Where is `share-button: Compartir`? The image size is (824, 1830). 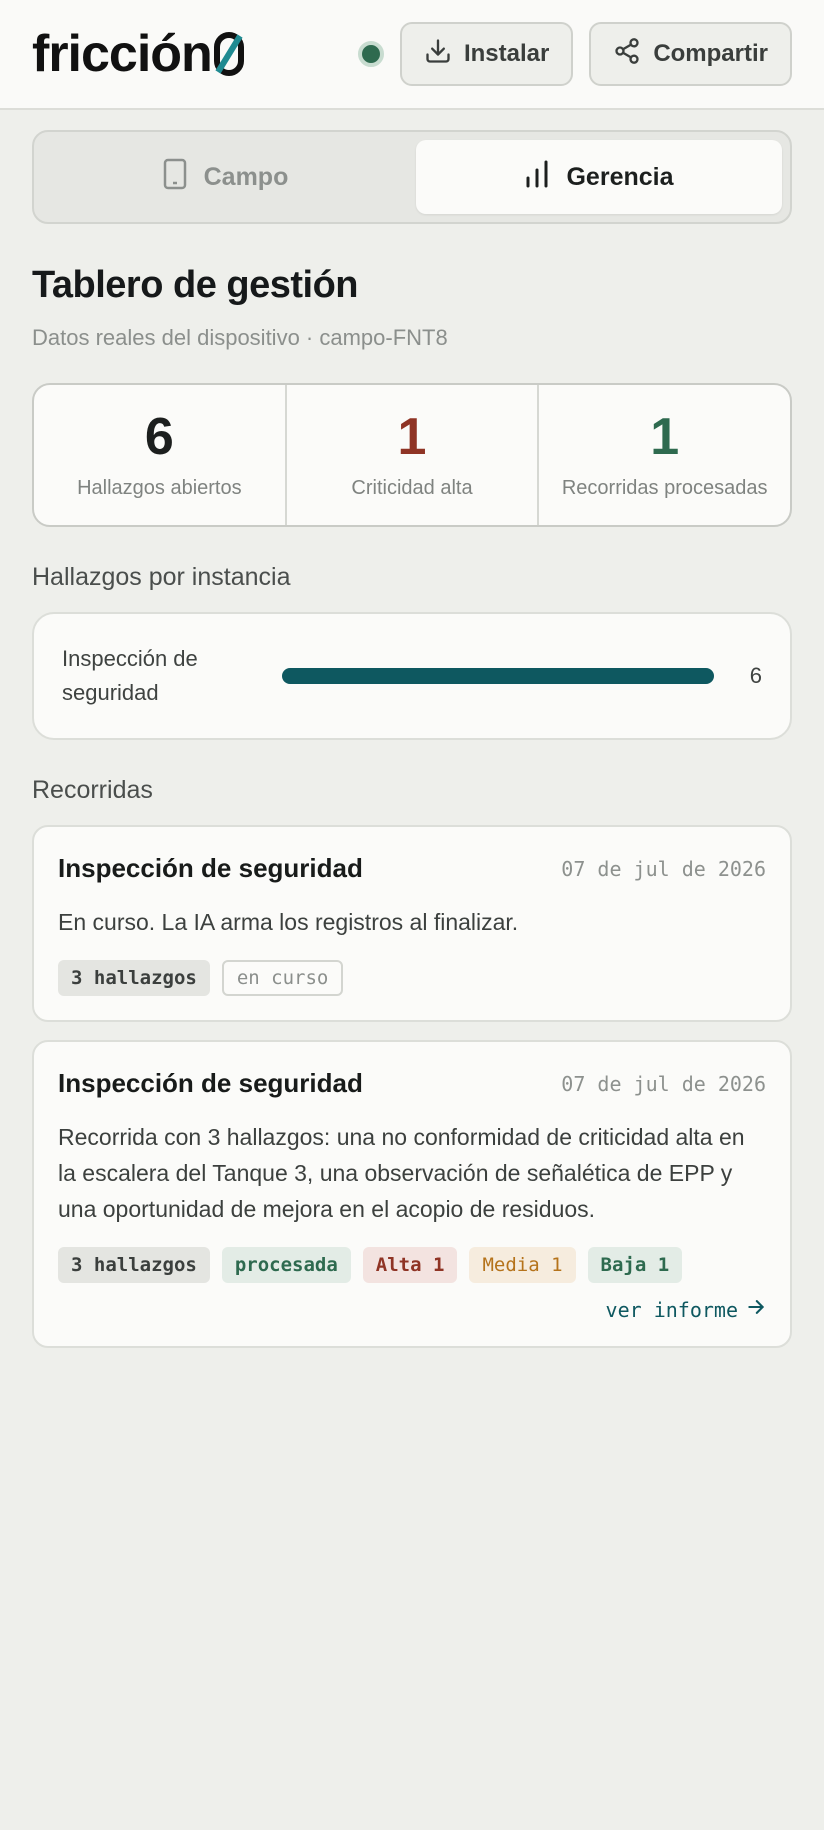
share-button: Compartir is located at coordinates (690, 54).